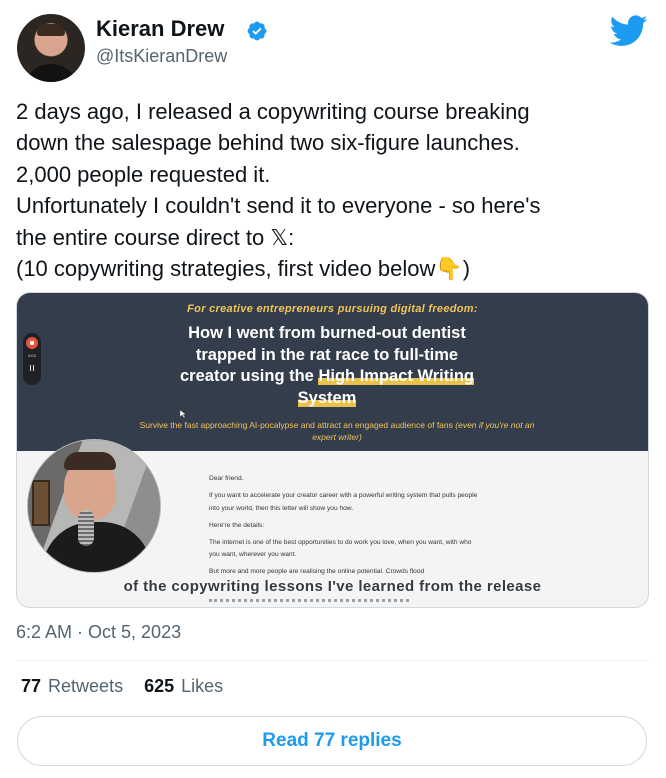 The height and width of the screenshot is (778, 666). I want to click on author-name: Kieran Drew, so click(160, 29).